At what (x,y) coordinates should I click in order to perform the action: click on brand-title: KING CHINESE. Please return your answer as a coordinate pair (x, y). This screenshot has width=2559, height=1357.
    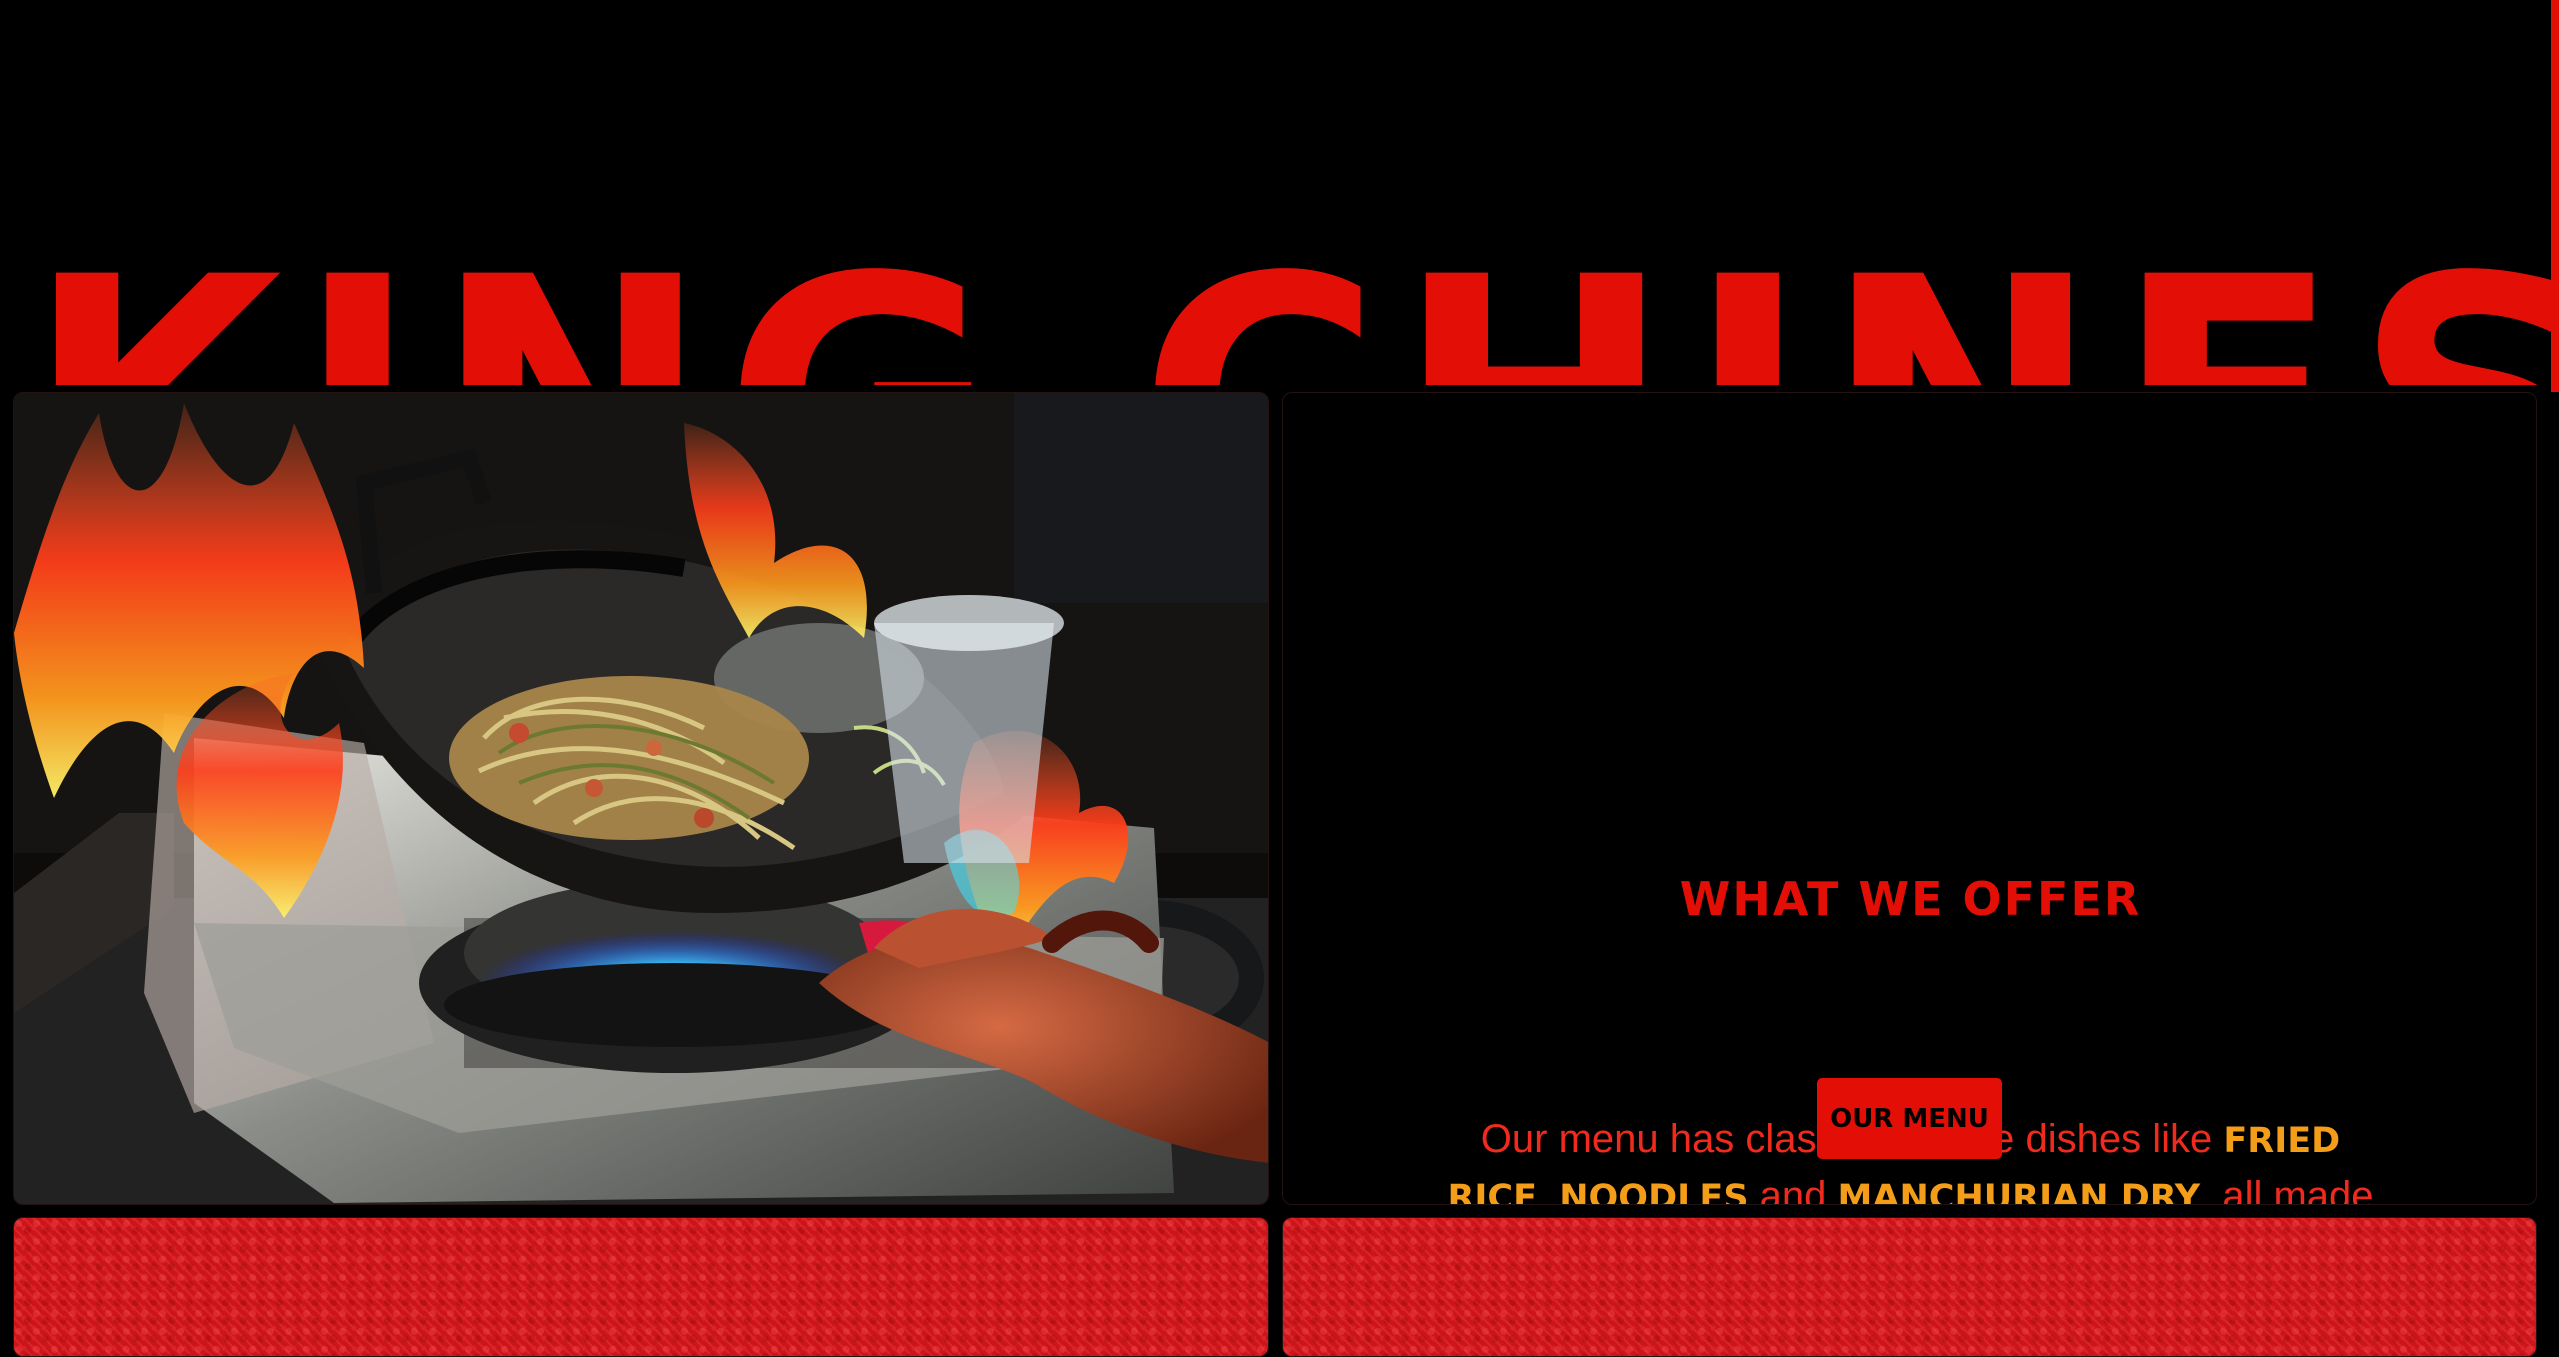
    Looking at the image, I should click on (1292, 308).